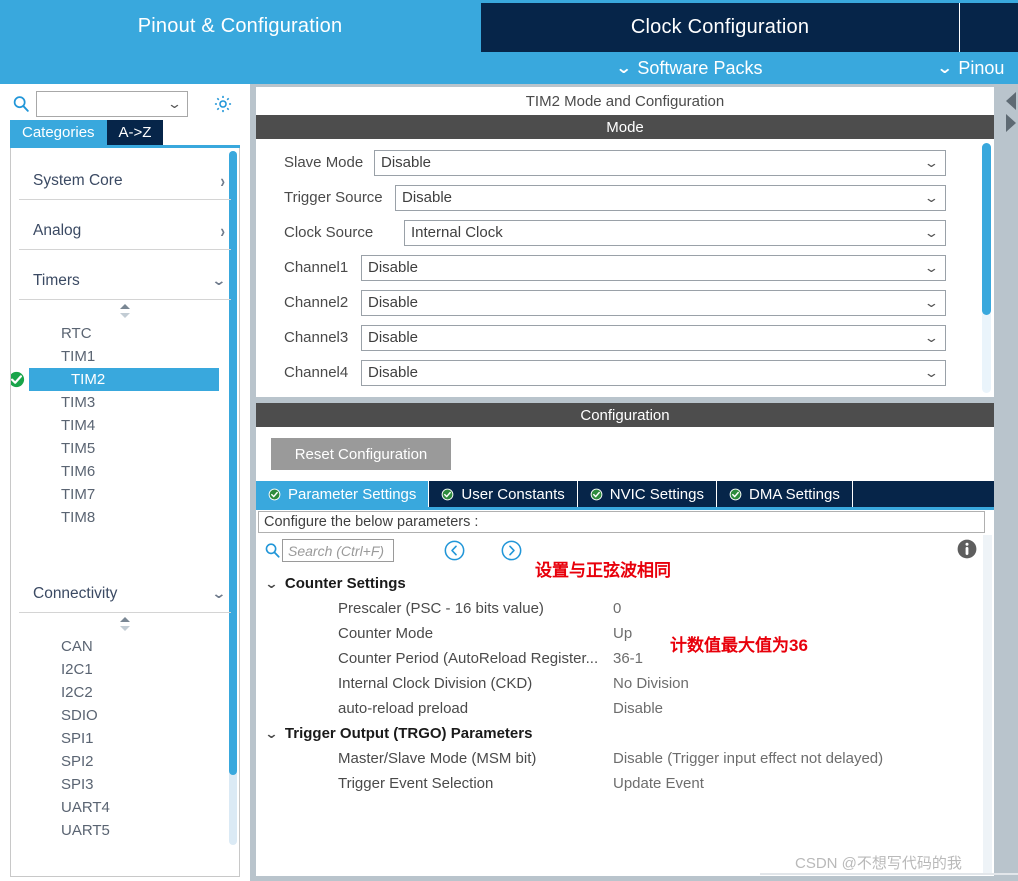 The image size is (1018, 881). Describe the element at coordinates (511, 550) in the screenshot. I see `chevron-right-circle-icon` at that location.